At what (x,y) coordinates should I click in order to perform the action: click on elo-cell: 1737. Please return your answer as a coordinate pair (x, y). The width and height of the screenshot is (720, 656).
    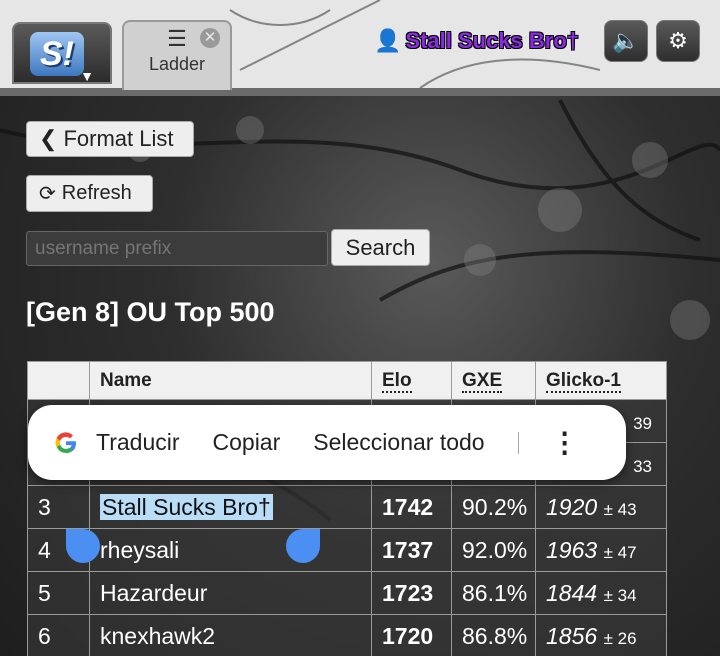
    Looking at the image, I should click on (411, 550).